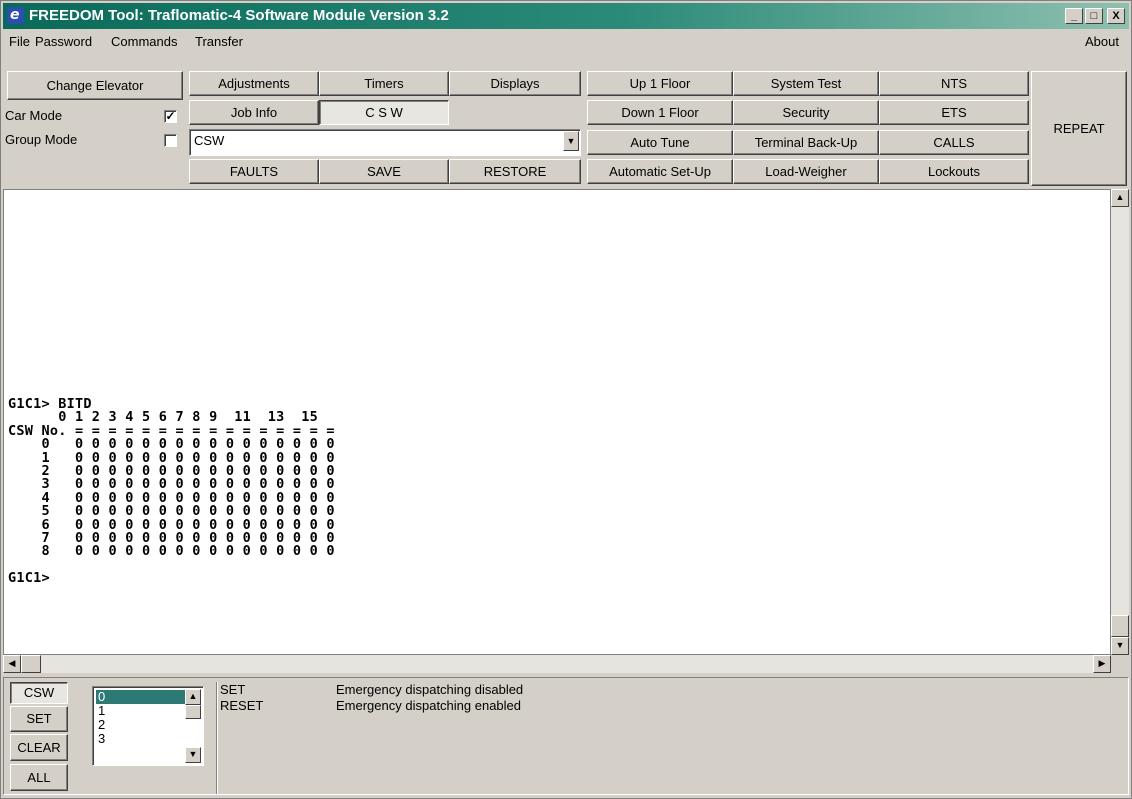  What do you see at coordinates (566, 42) in the screenshot?
I see `menu-bar: File Password Commands Transfer About` at bounding box center [566, 42].